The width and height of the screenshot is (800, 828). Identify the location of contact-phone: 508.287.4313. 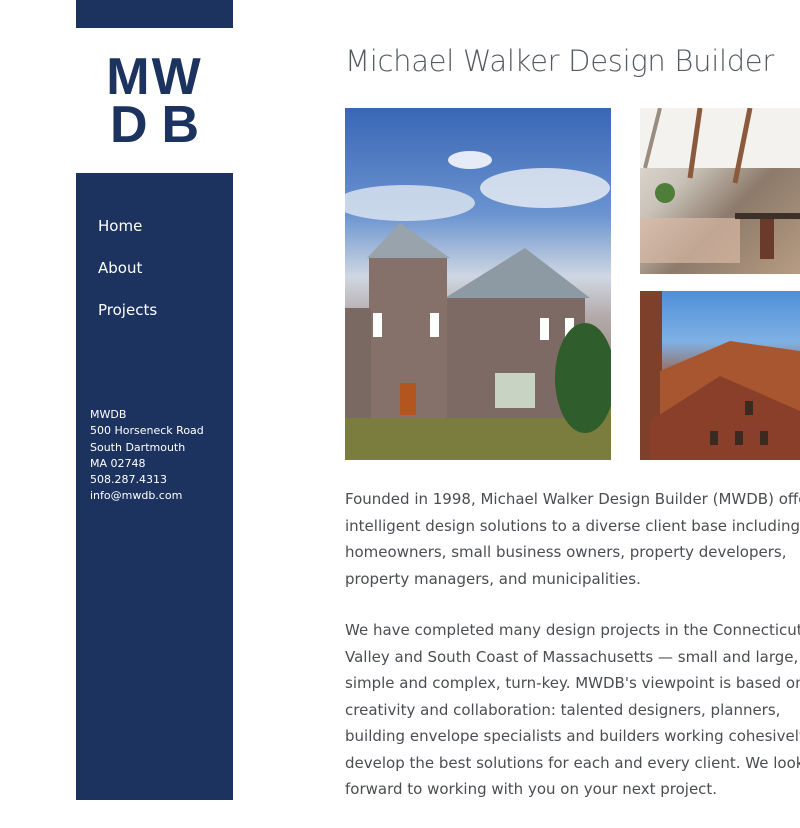
(147, 480).